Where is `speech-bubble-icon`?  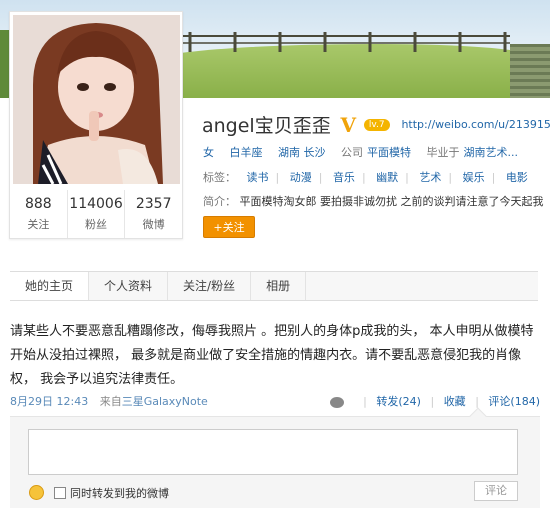 speech-bubble-icon is located at coordinates (336, 402).